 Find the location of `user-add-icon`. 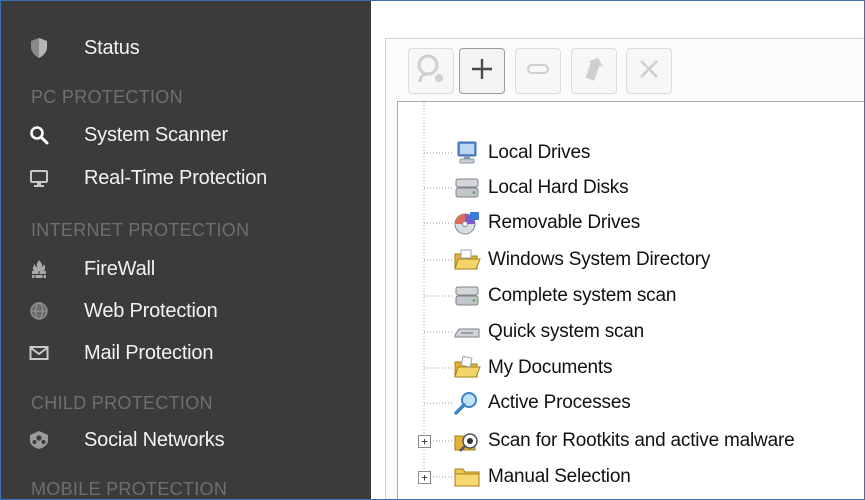

user-add-icon is located at coordinates (431, 71).